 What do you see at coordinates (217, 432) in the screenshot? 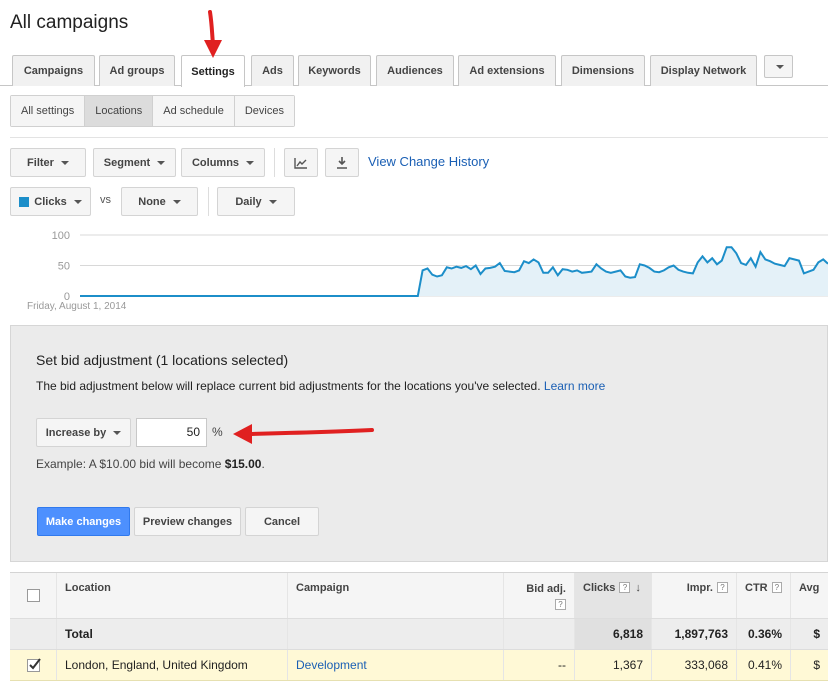
I see `percent-sign: %` at bounding box center [217, 432].